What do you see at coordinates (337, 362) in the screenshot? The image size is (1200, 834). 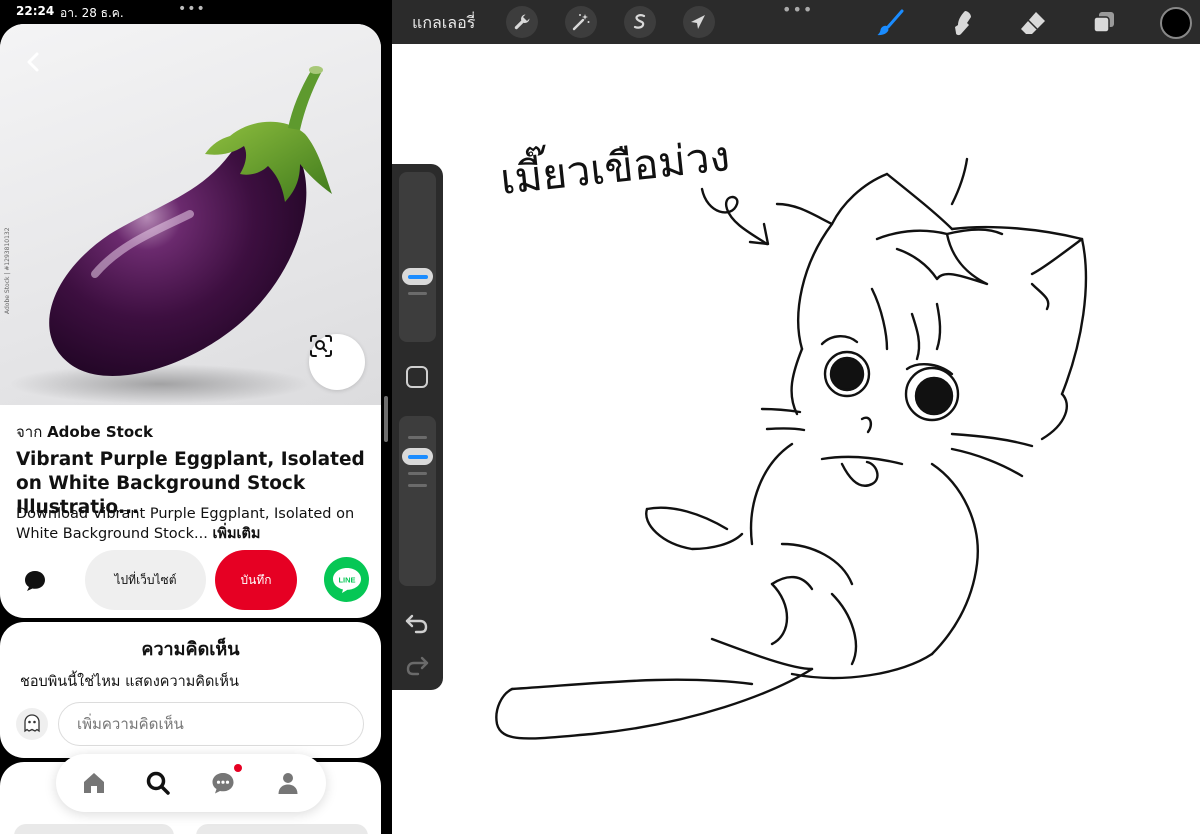 I see `visual-search-button` at bounding box center [337, 362].